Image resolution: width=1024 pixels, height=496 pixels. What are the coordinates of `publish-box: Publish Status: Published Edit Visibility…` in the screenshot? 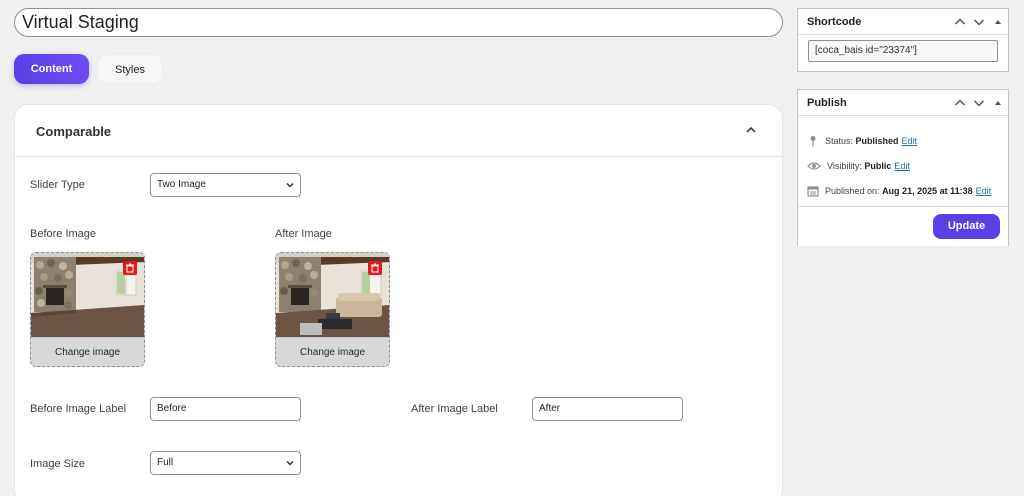 It's located at (903, 167).